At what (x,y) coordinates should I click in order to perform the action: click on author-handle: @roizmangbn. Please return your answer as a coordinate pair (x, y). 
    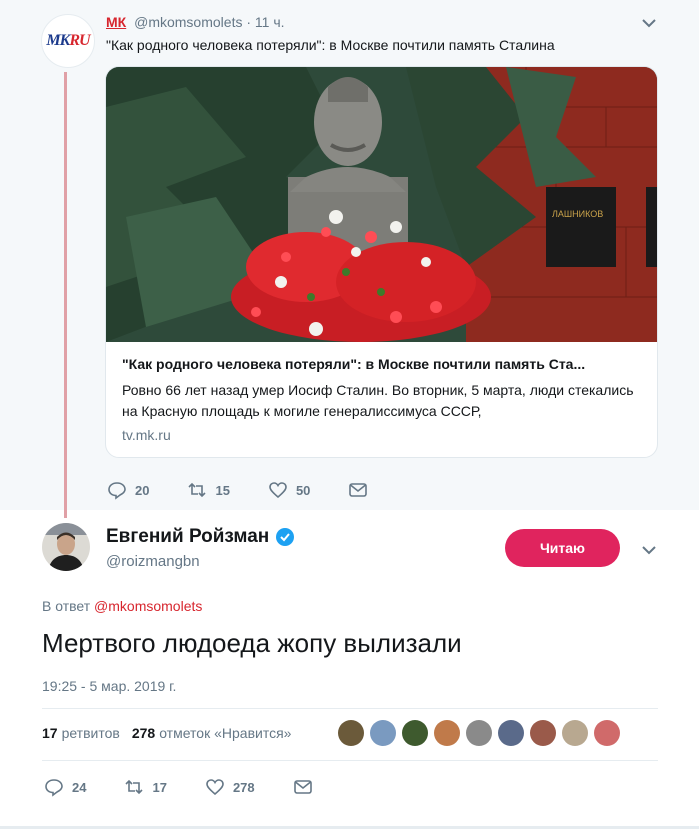
    Looking at the image, I should click on (153, 561).